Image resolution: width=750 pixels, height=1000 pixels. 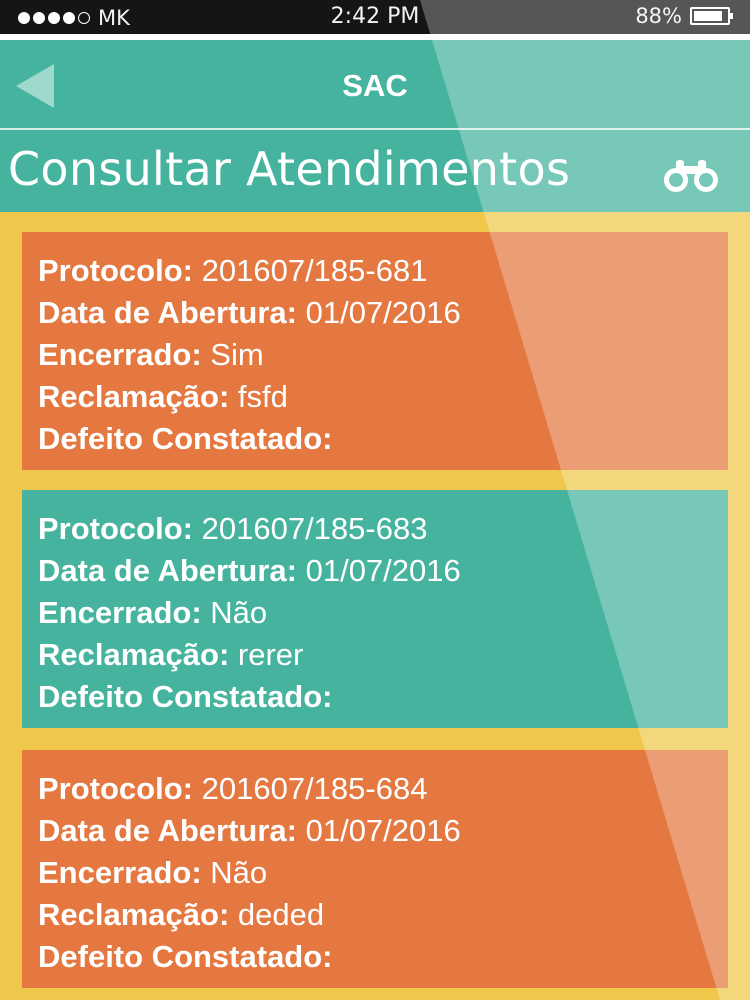 What do you see at coordinates (163, 396) in the screenshot?
I see `reclamacao-row: Reclamação: fsfd` at bounding box center [163, 396].